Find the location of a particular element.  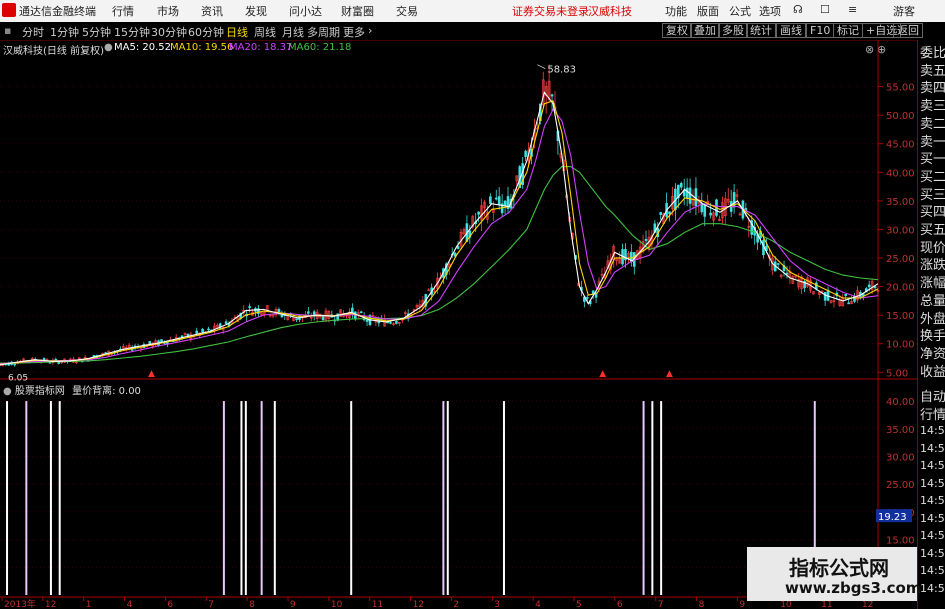

time-tick-label: 2 is located at coordinates (456, 604).